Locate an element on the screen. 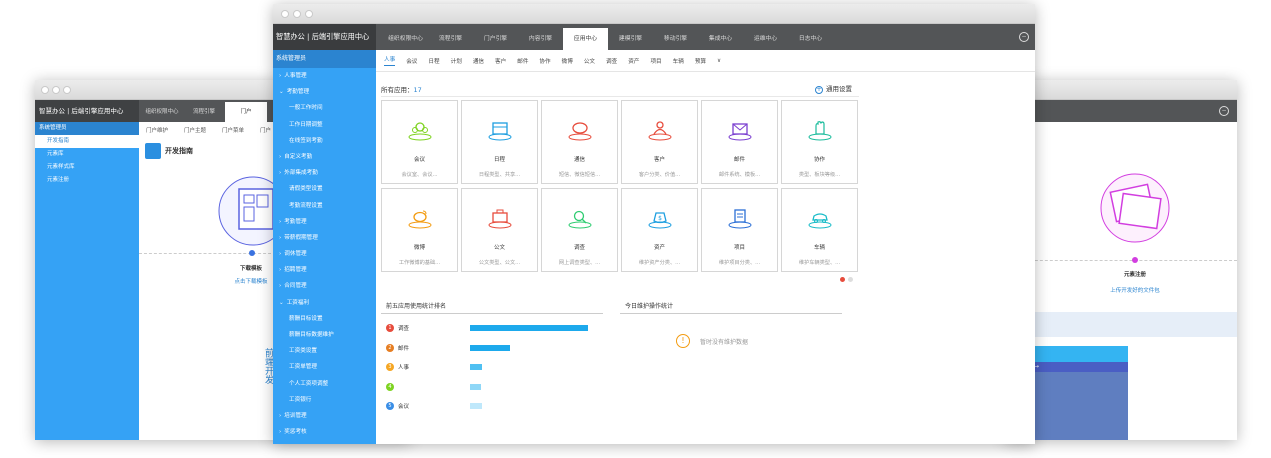  rank-label: 调查 is located at coordinates (404, 329).